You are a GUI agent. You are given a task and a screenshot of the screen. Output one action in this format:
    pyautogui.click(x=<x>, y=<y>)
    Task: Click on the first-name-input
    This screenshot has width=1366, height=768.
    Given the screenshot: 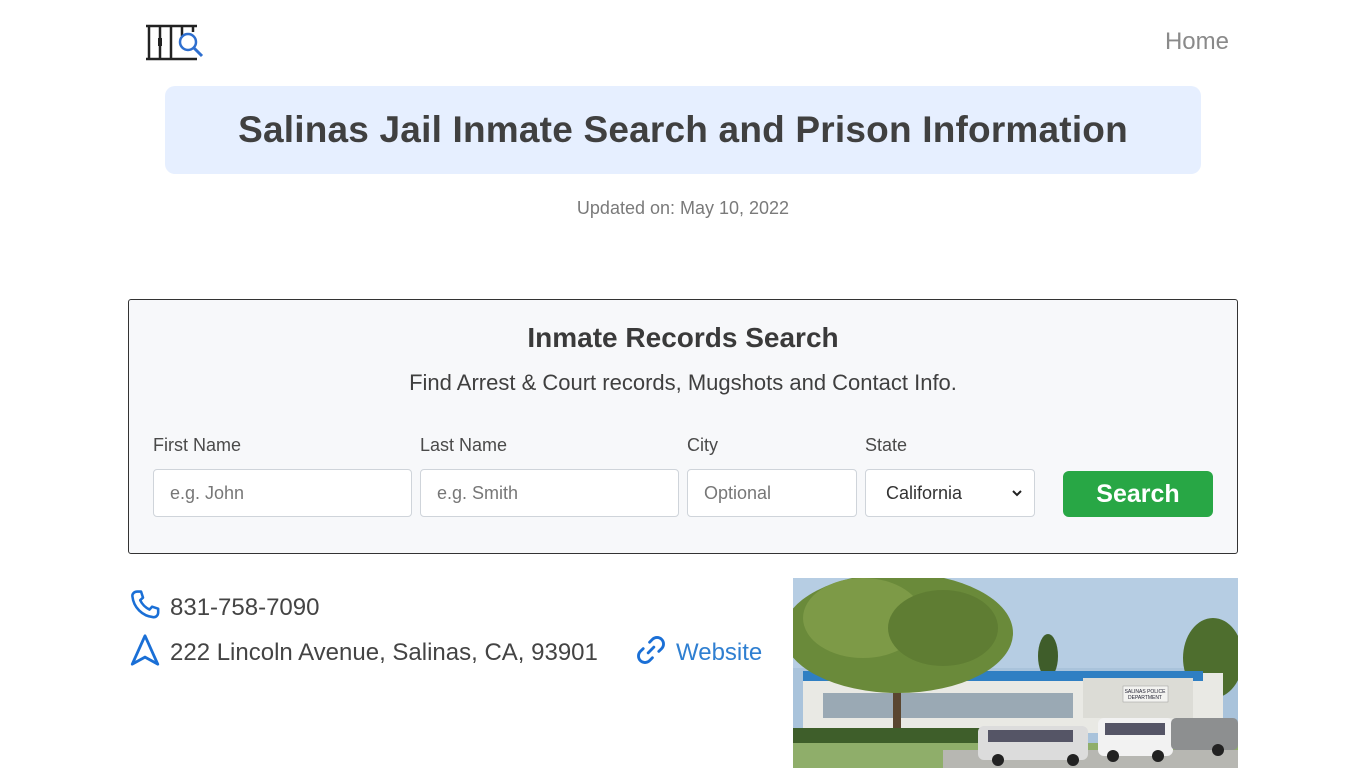 What is the action you would take?
    pyautogui.click(x=282, y=493)
    